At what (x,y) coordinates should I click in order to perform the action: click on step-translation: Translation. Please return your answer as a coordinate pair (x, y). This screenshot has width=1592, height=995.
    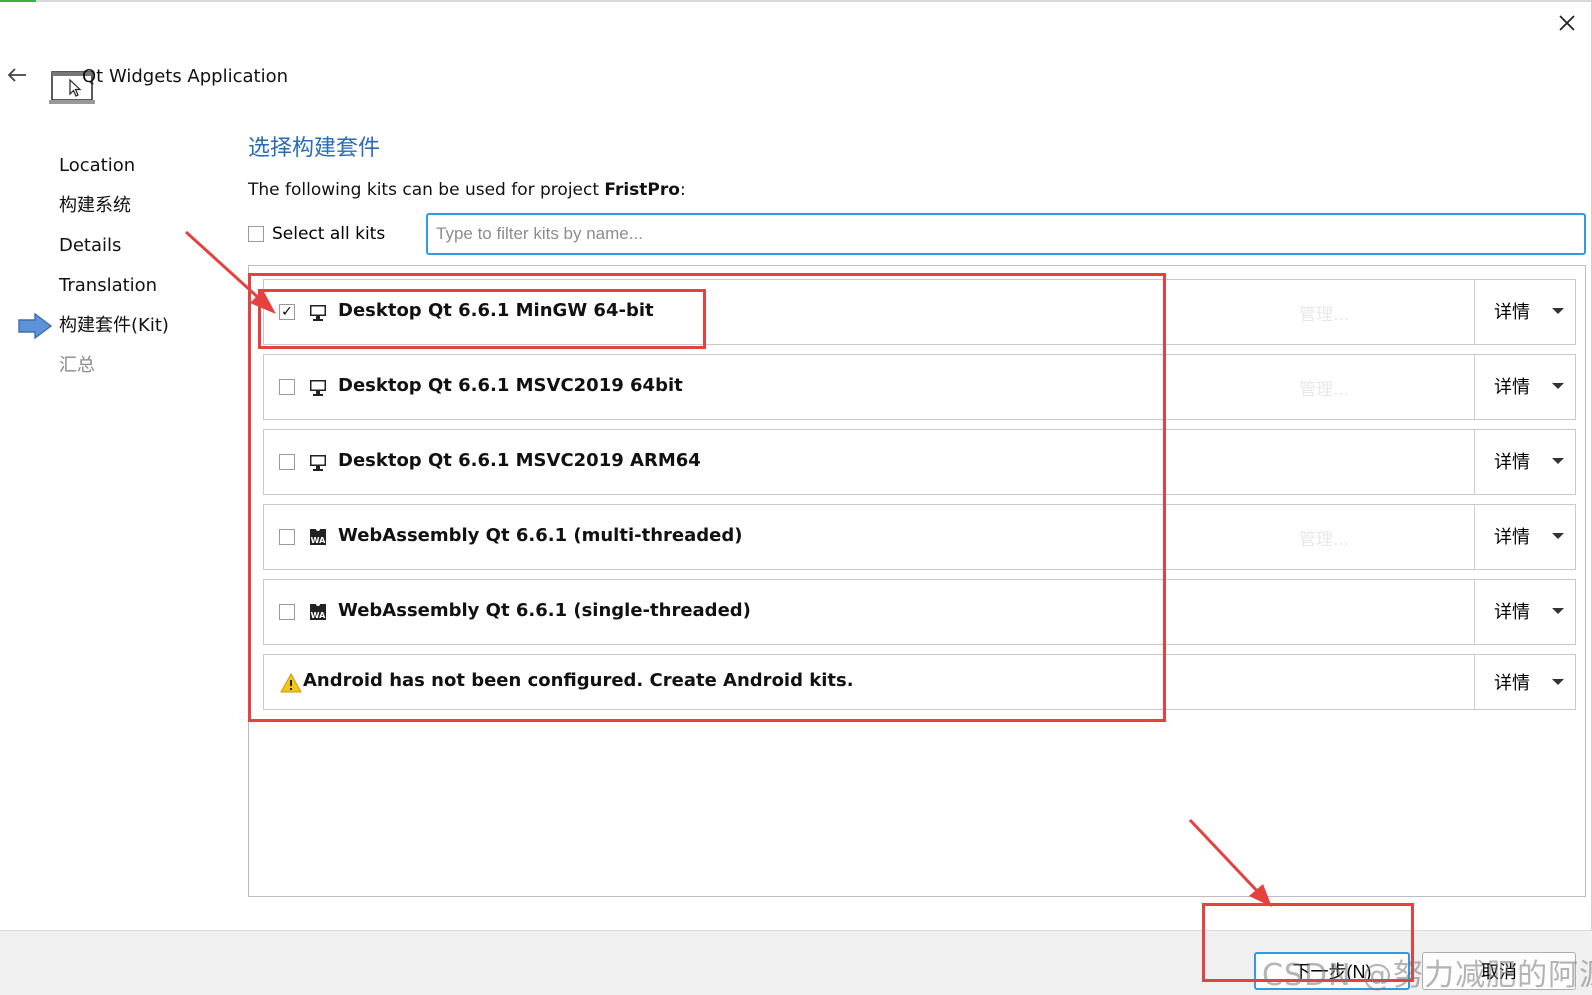
    Looking at the image, I should click on (108, 285).